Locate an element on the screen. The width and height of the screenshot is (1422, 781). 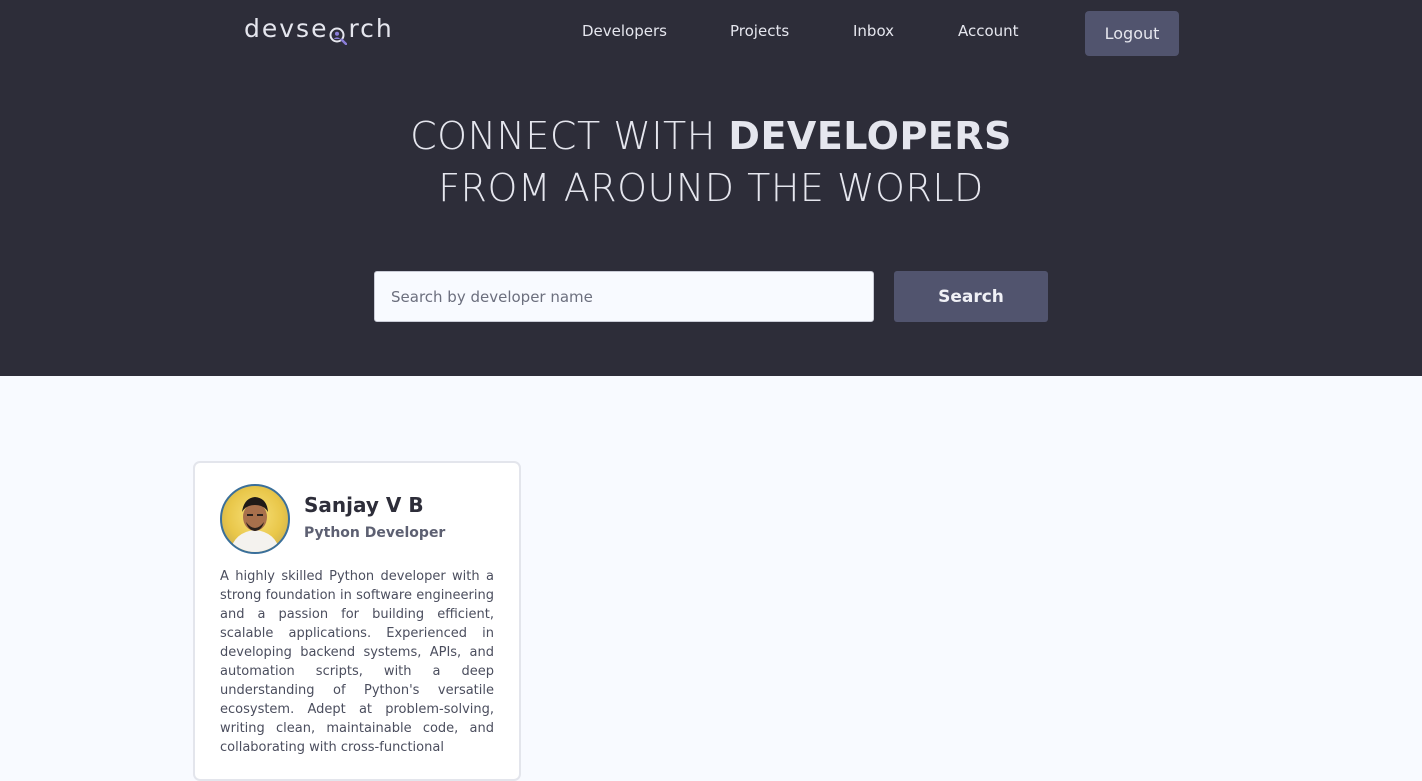
avatar-photo-icon is located at coordinates (255, 524).